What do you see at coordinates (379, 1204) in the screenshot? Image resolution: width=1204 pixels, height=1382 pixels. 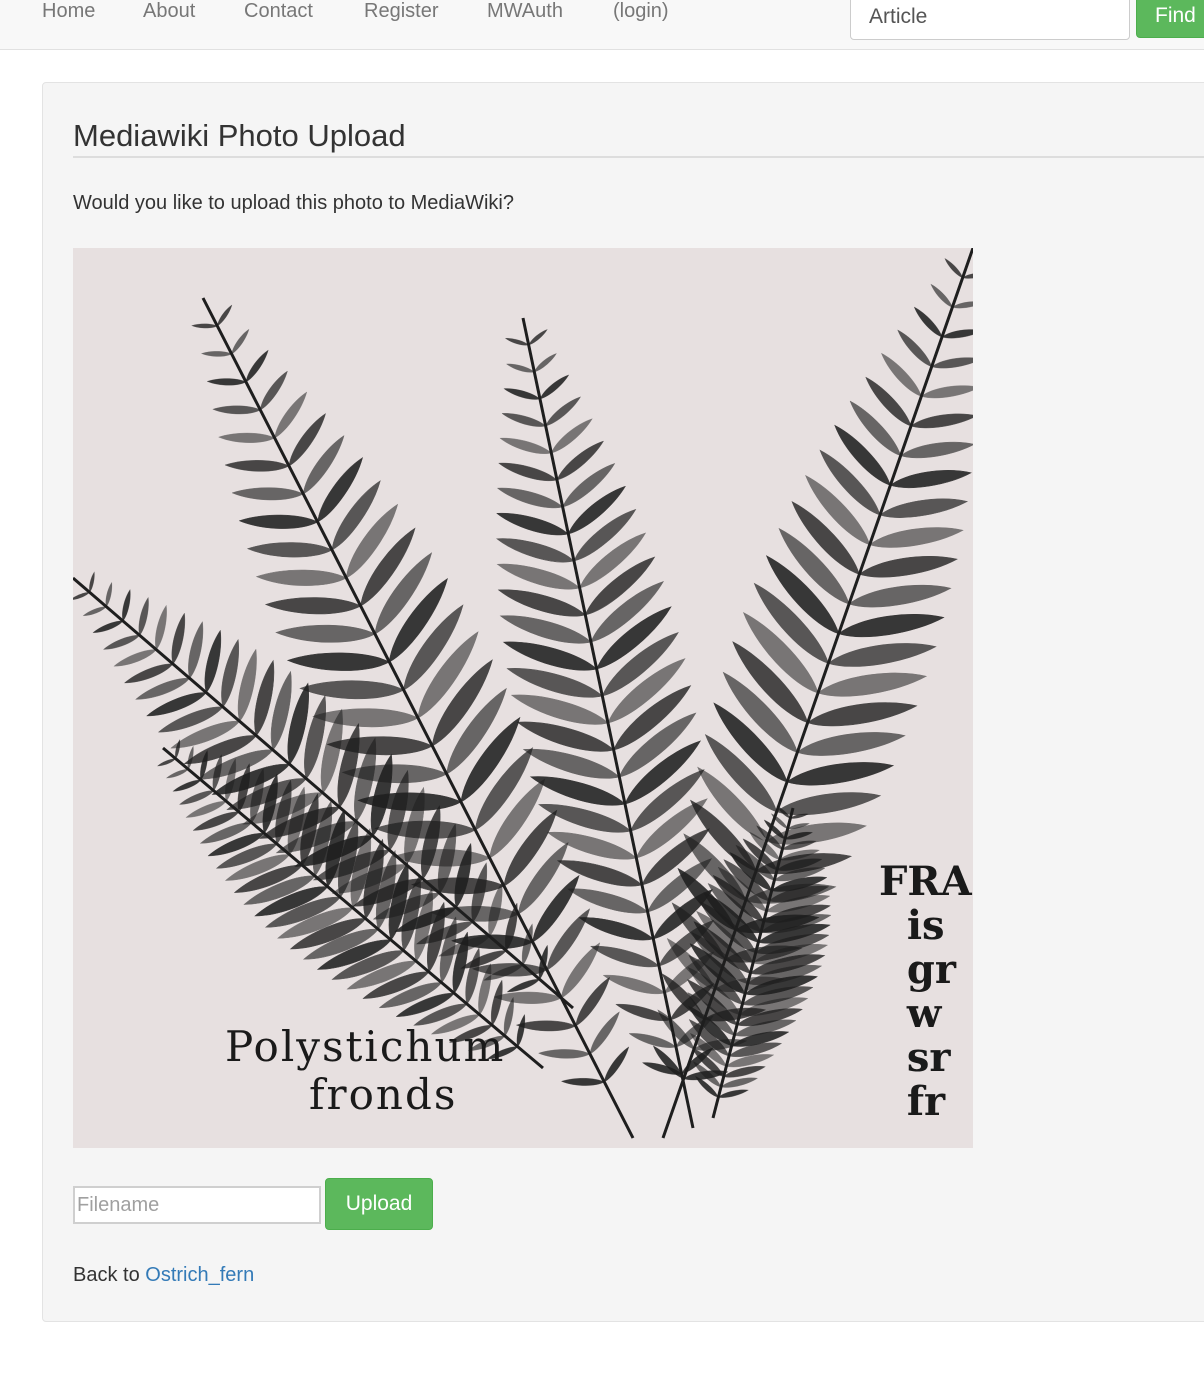 I see `upload-button: Upload` at bounding box center [379, 1204].